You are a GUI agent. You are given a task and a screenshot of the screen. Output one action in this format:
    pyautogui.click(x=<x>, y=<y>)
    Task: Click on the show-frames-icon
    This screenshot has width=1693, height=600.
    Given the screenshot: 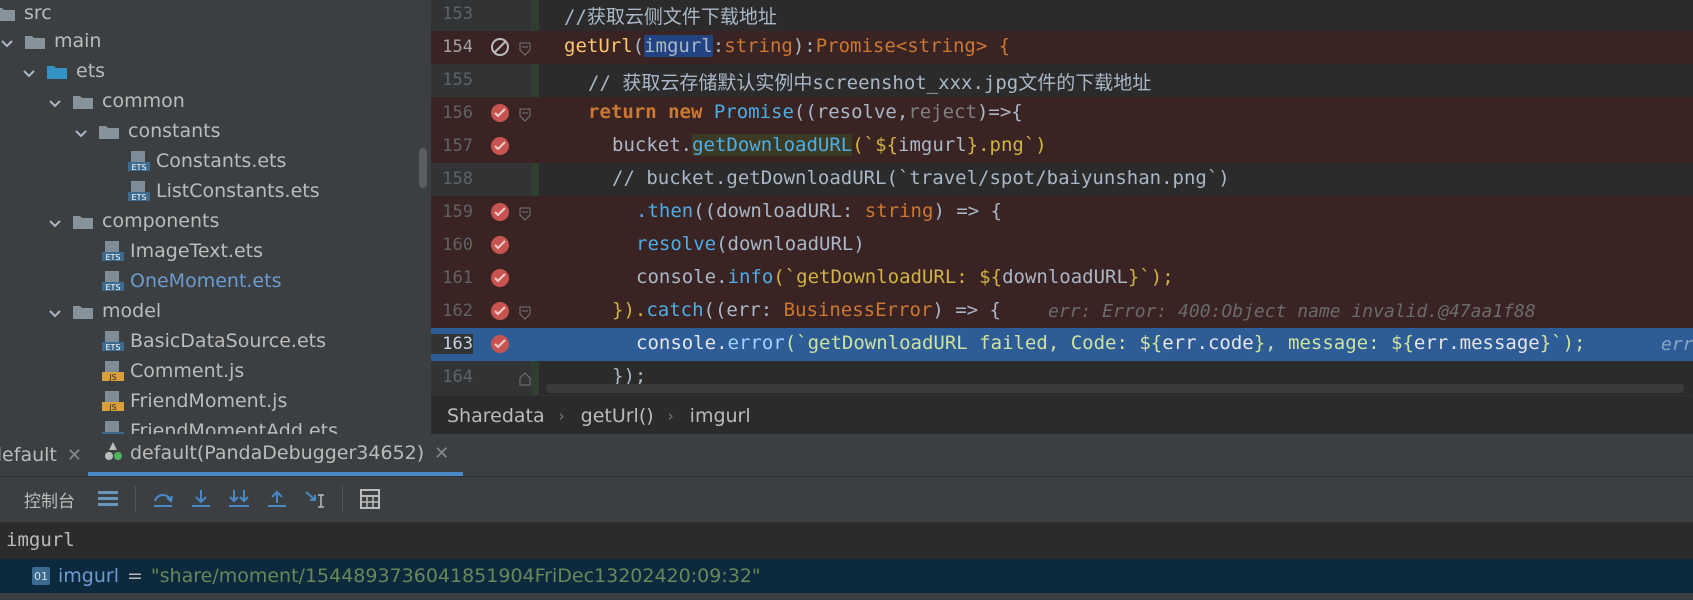 What is the action you would take?
    pyautogui.click(x=108, y=499)
    